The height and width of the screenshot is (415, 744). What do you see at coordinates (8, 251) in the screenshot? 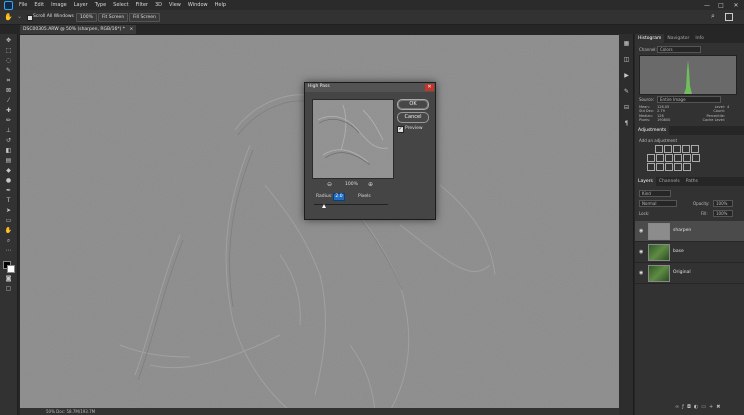
I see `edit-toolbar-icon: ⋯` at bounding box center [8, 251].